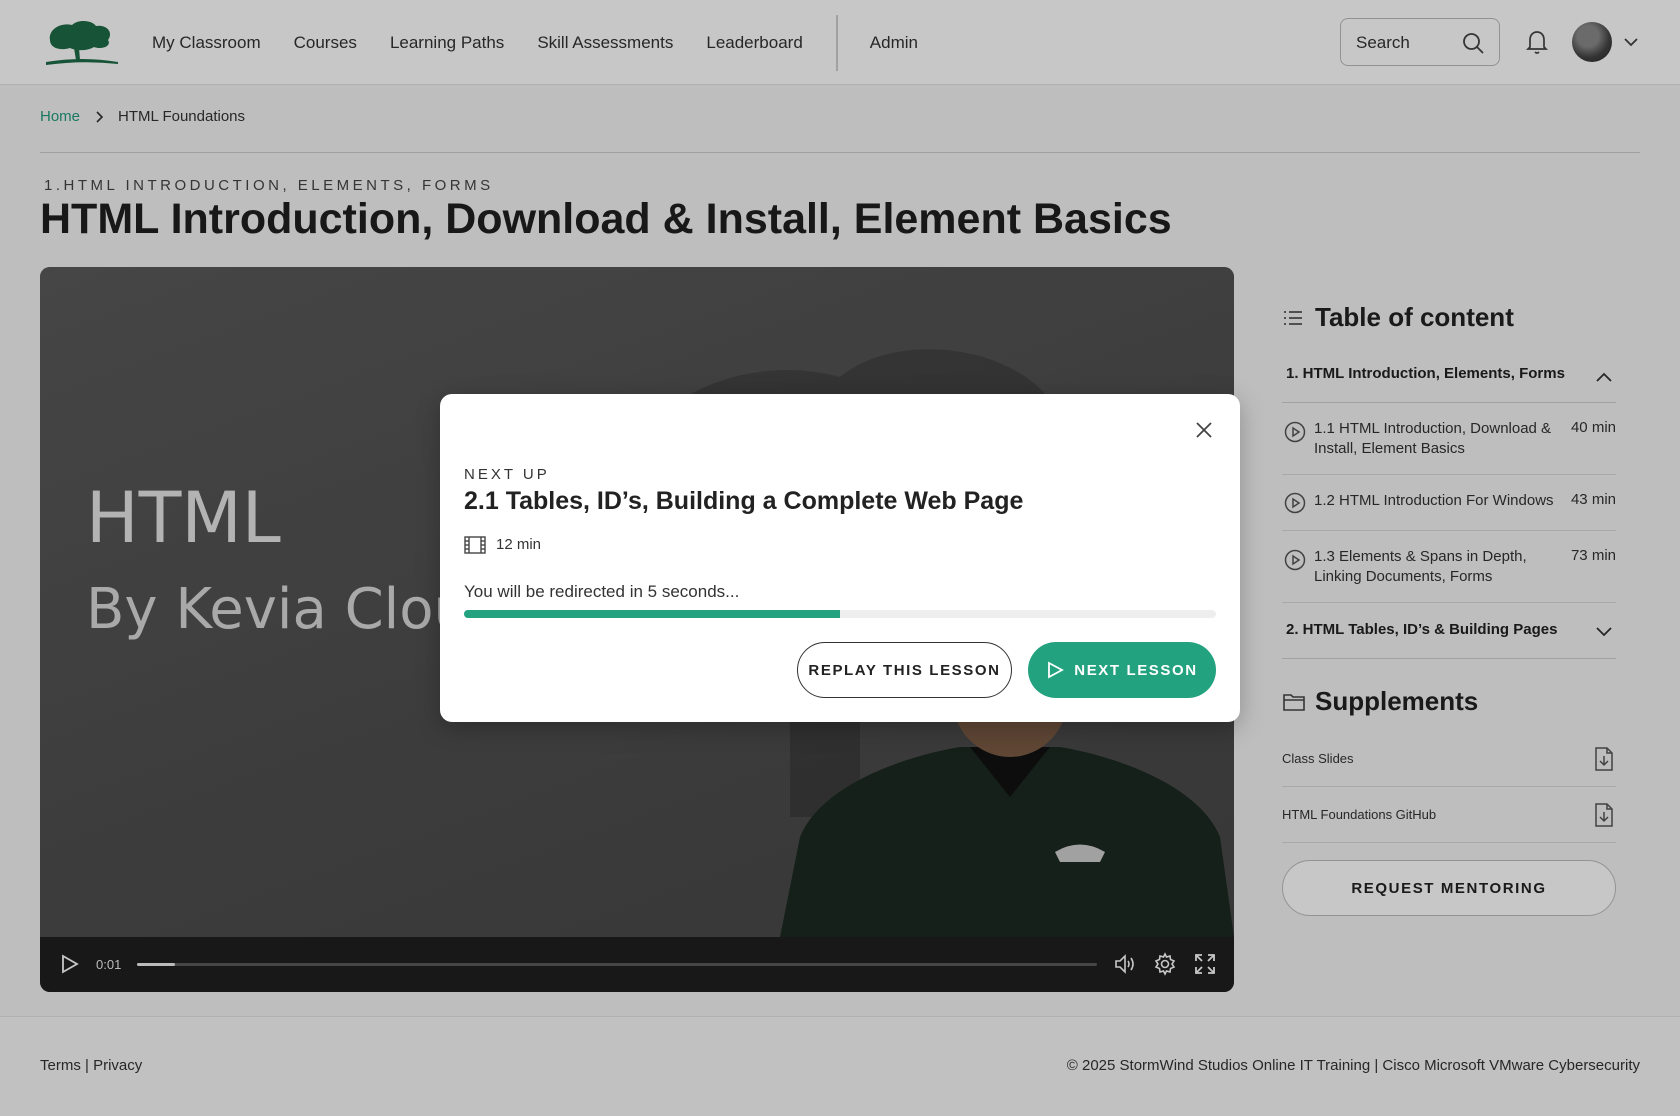 The width and height of the screenshot is (1680, 1116). I want to click on replay-lesson-button: REPLAY THIS LESSON, so click(904, 670).